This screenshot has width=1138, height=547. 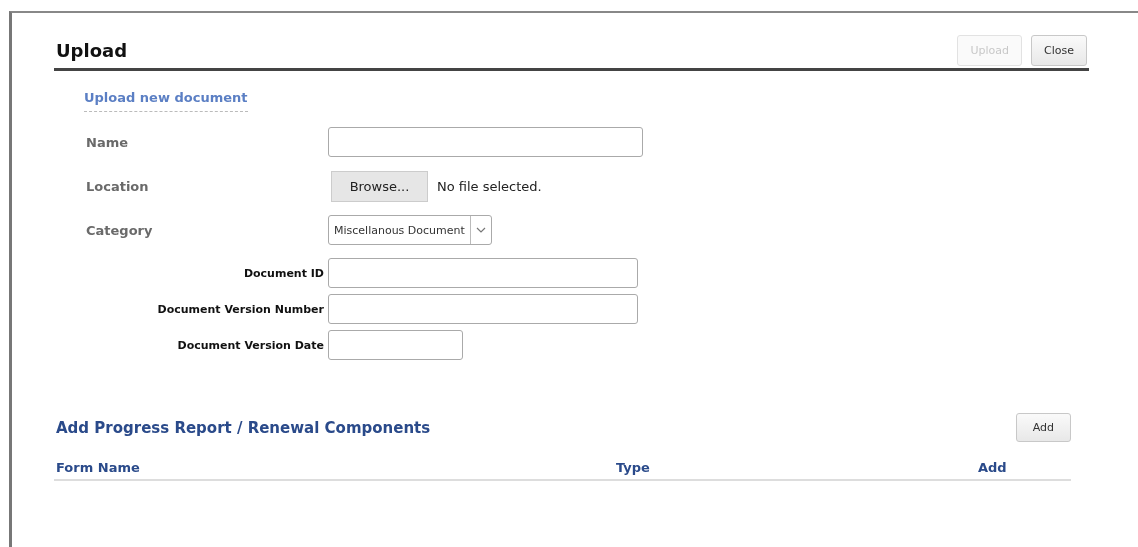 What do you see at coordinates (166, 101) in the screenshot?
I see `section-title: Upload new document` at bounding box center [166, 101].